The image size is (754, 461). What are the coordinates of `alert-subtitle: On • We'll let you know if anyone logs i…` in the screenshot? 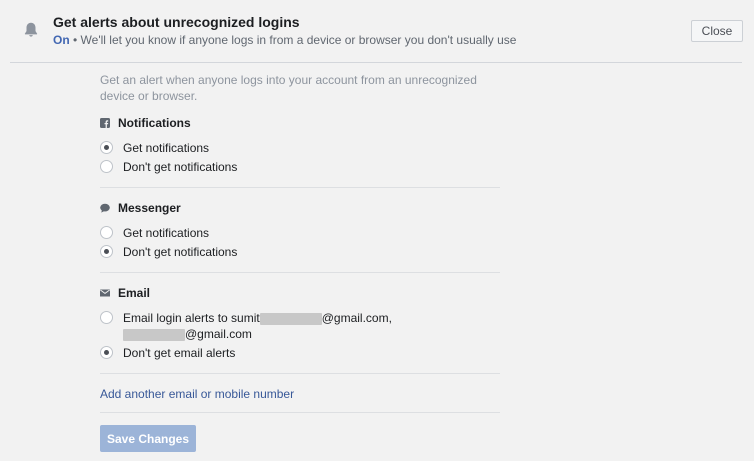 It's located at (284, 40).